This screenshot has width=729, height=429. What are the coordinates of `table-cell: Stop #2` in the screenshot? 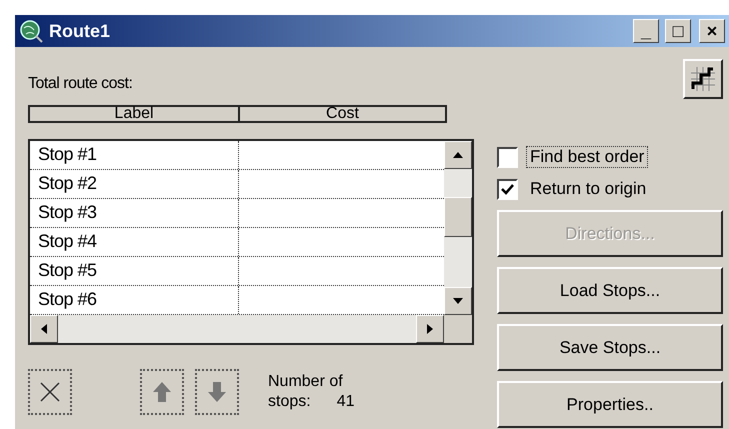 It's located at (134, 184).